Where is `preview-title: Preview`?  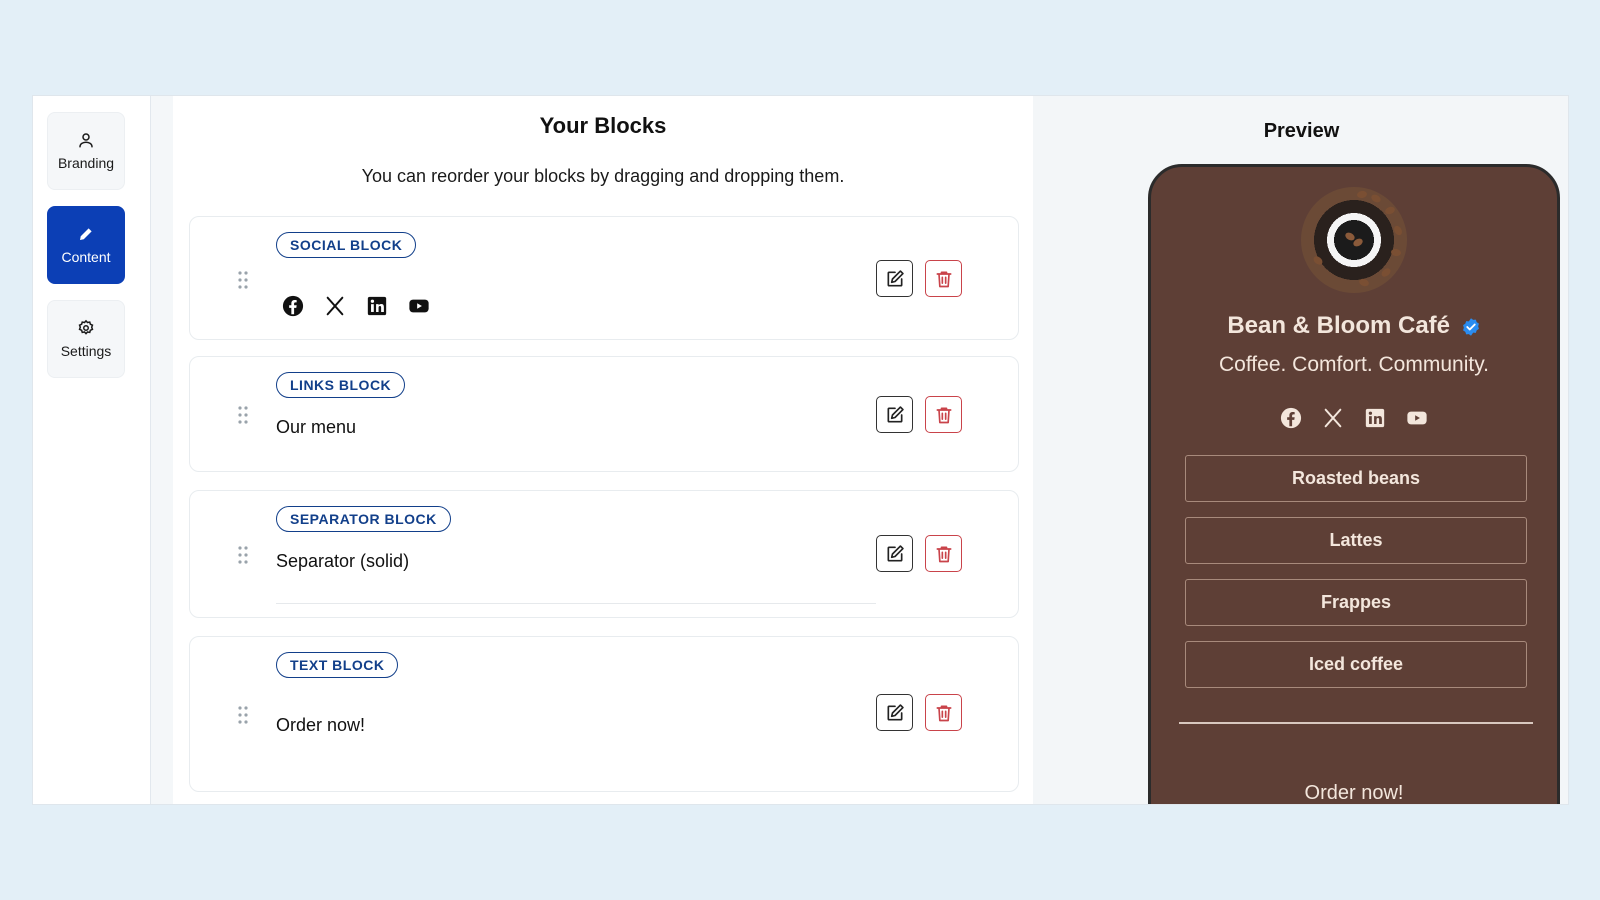
preview-title: Preview is located at coordinates (1301, 131).